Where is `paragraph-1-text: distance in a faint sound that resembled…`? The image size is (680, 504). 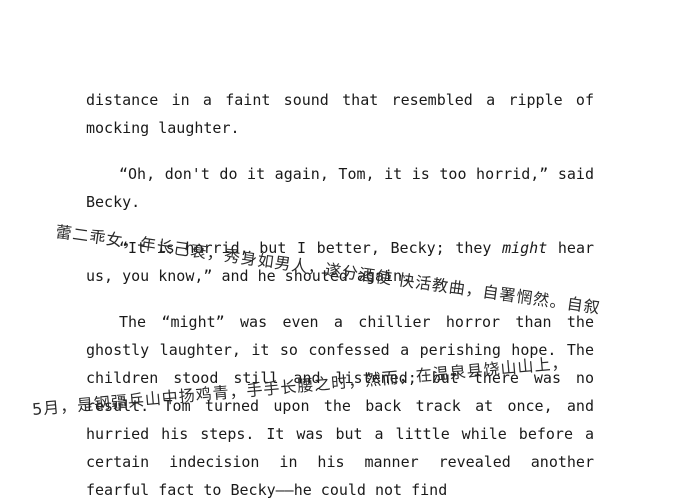 paragraph-1-text: distance in a faint sound that resembled… is located at coordinates (340, 114).